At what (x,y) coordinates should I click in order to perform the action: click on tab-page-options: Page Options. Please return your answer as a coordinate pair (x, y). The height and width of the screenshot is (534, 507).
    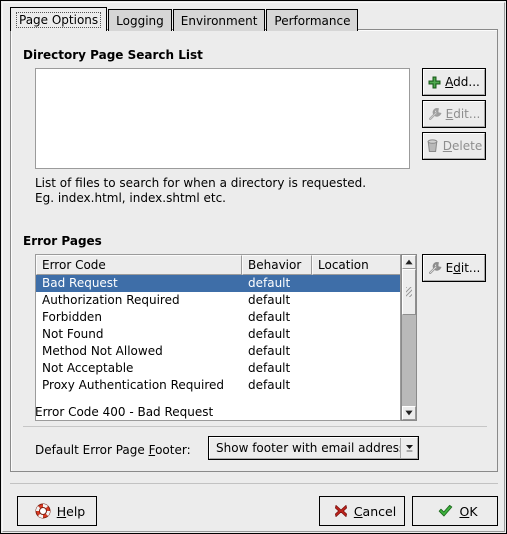
    Looking at the image, I should click on (59, 19).